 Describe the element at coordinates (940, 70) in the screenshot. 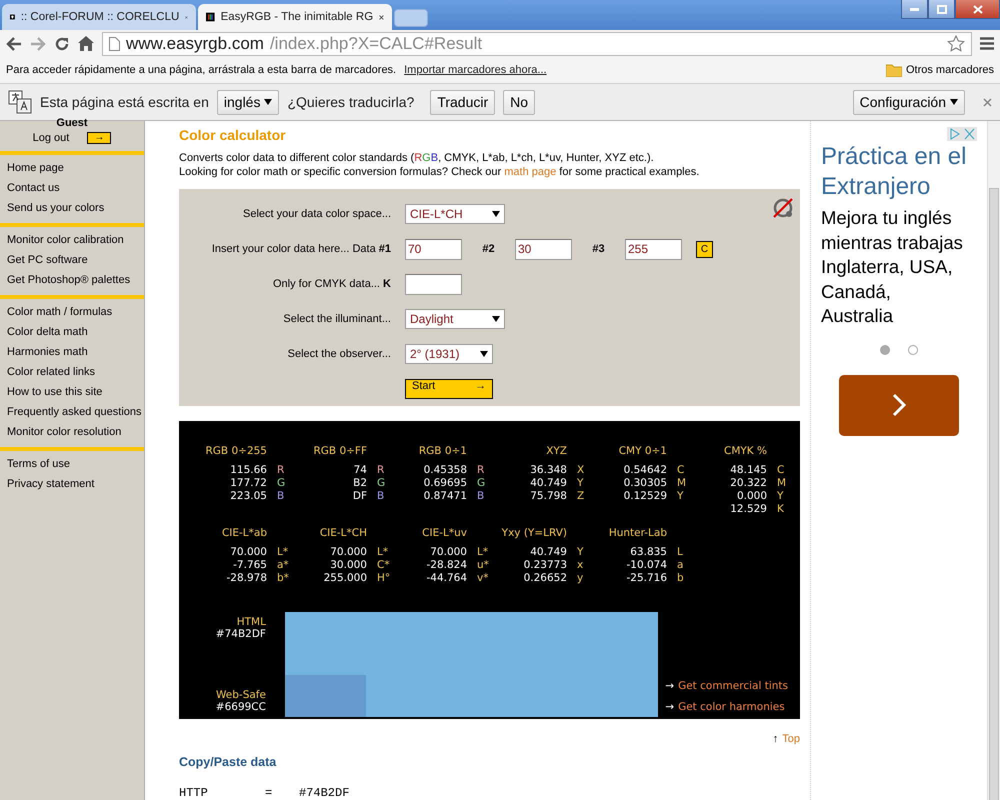

I see `other-bookmarks: Otros marcadores` at that location.